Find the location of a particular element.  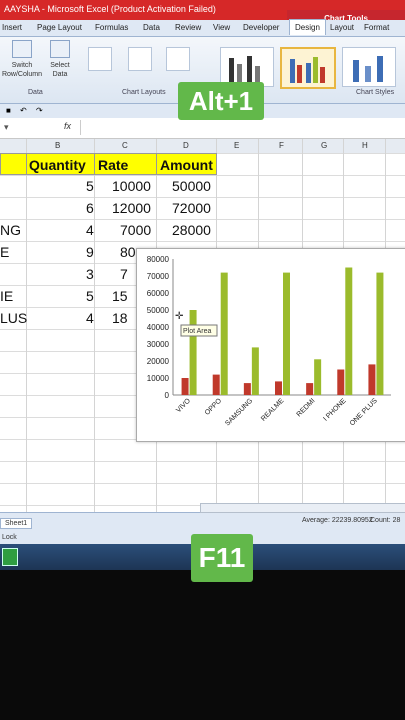

cell-qty-6: 5 is located at coordinates (90, 296).